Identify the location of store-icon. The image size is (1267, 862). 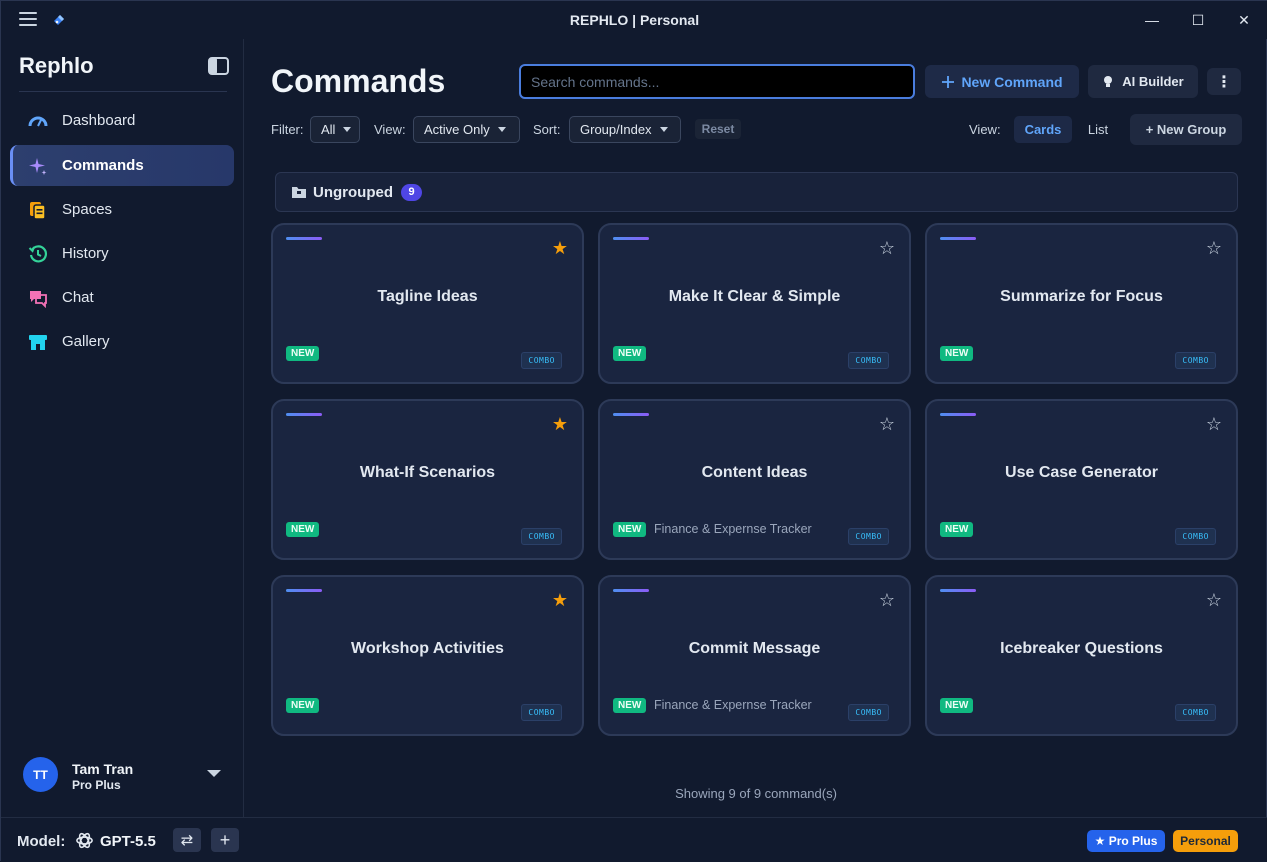
(38, 342).